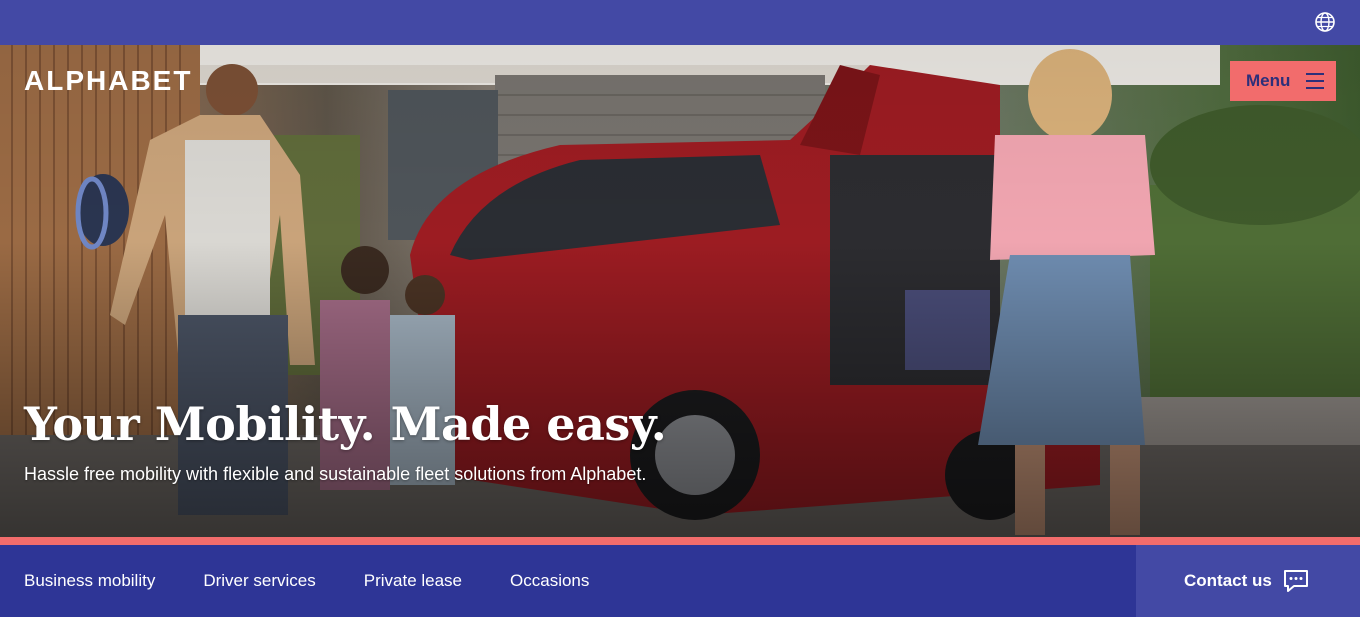  Describe the element at coordinates (89, 581) in the screenshot. I see `nav-item-business-mobility: Business mobility` at that location.